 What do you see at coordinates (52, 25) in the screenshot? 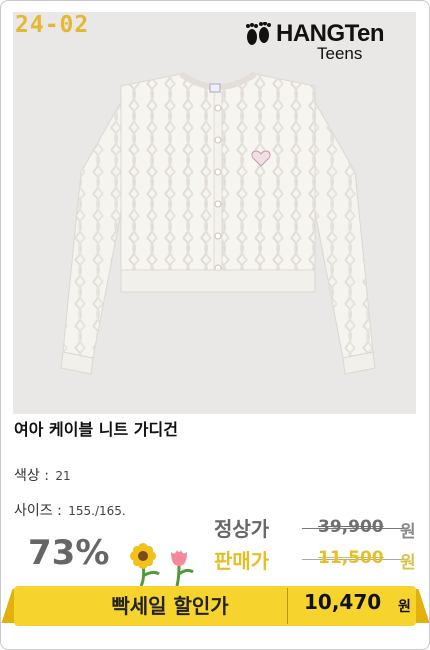
I see `product-code: 24-02` at bounding box center [52, 25].